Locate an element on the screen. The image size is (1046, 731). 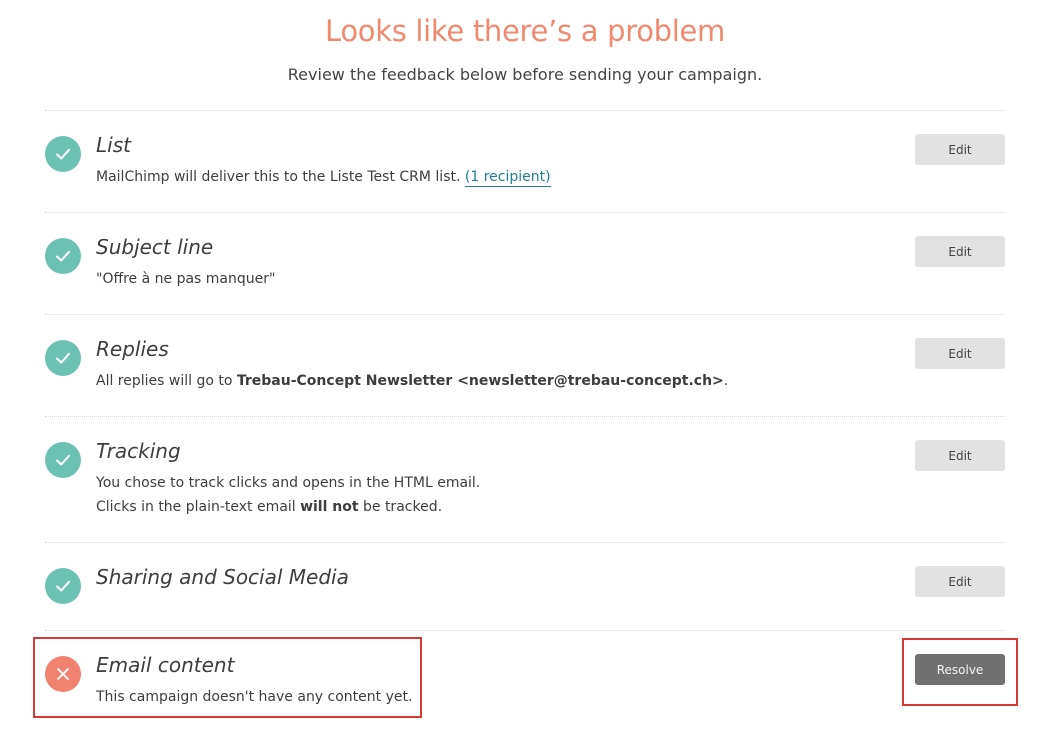
resolve-email-content-button: Resolve is located at coordinates (960, 669).